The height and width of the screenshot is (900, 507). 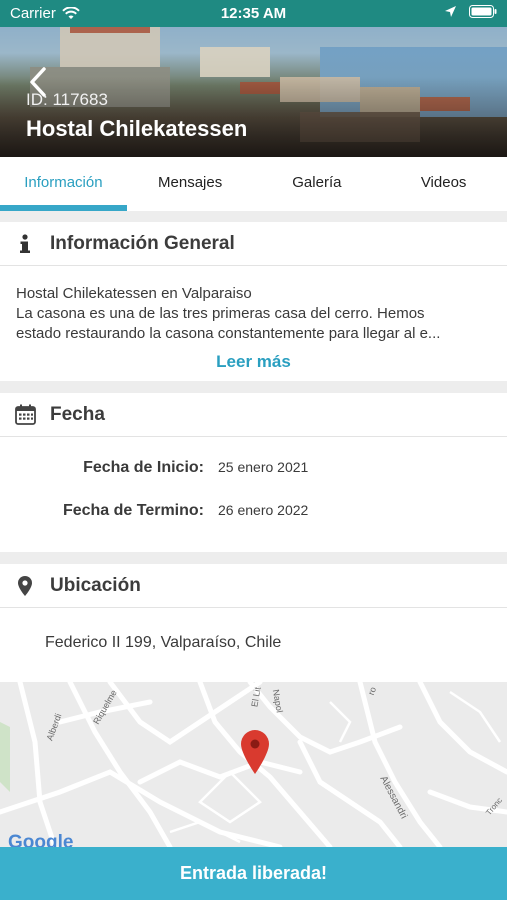 I want to click on date-card-header: Fecha, so click(x=253, y=415).